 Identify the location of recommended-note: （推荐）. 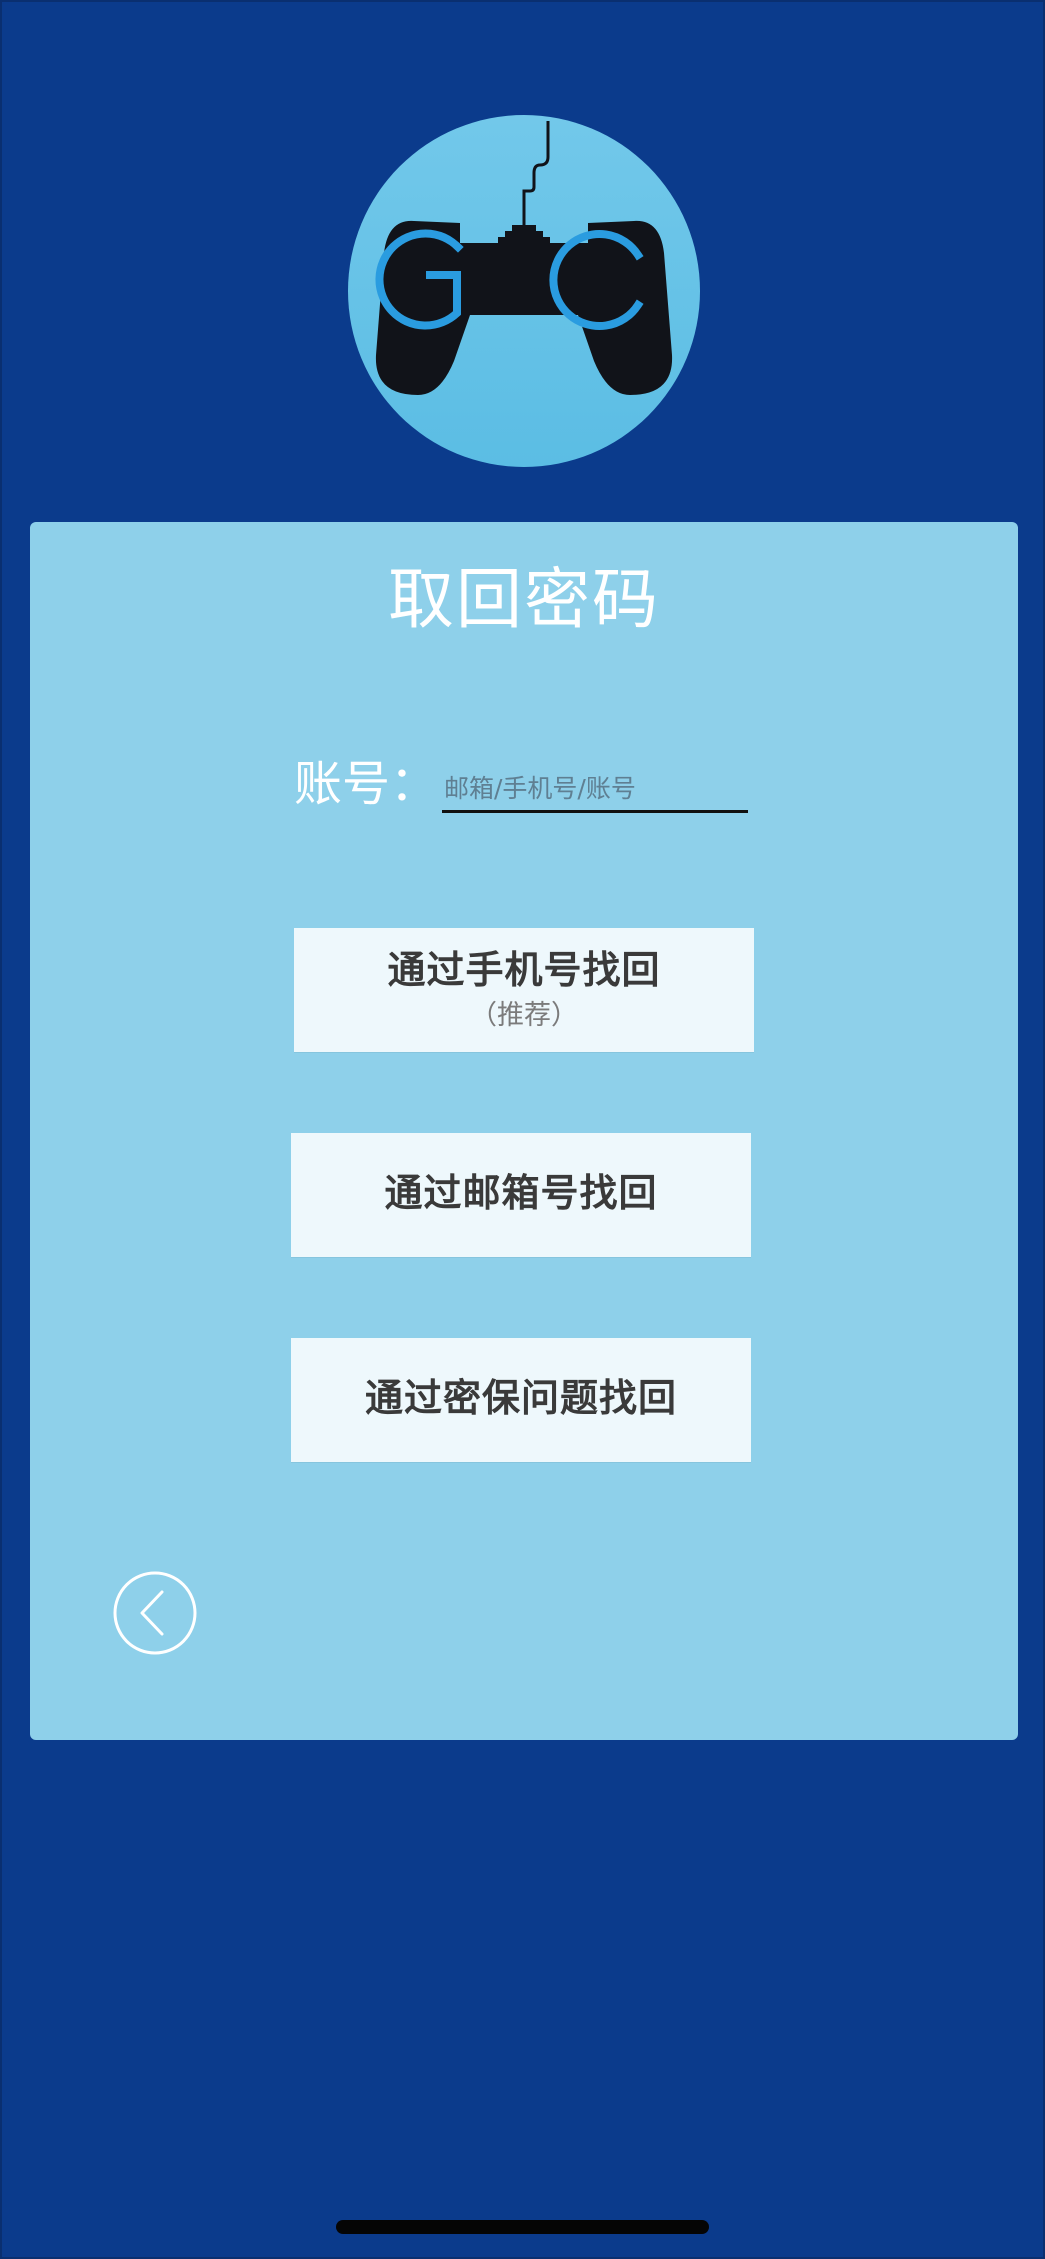
(524, 1014).